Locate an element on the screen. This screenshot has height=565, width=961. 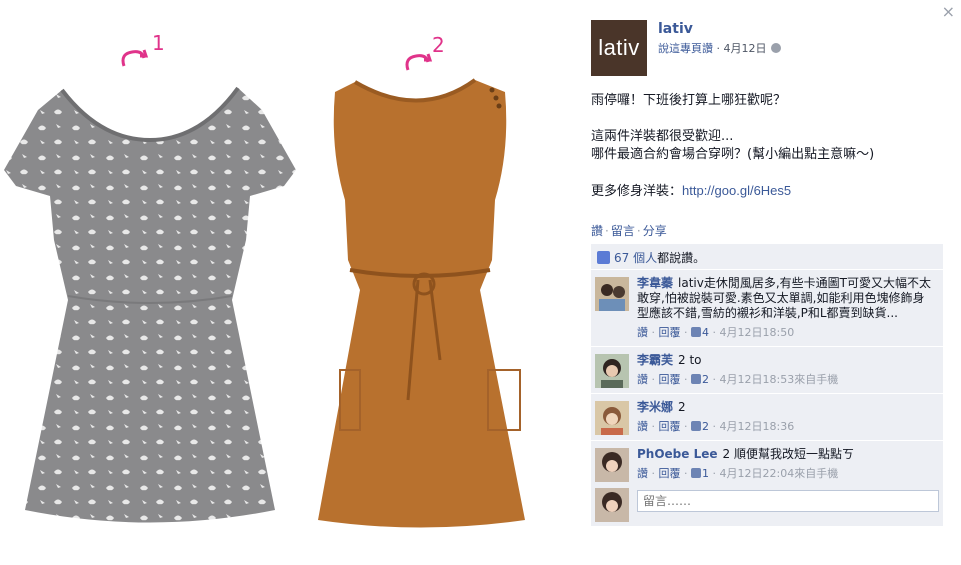
comment-body: PhOebe Lee 2 順便幫我改短一點點ㄎ is located at coordinates (786, 454).